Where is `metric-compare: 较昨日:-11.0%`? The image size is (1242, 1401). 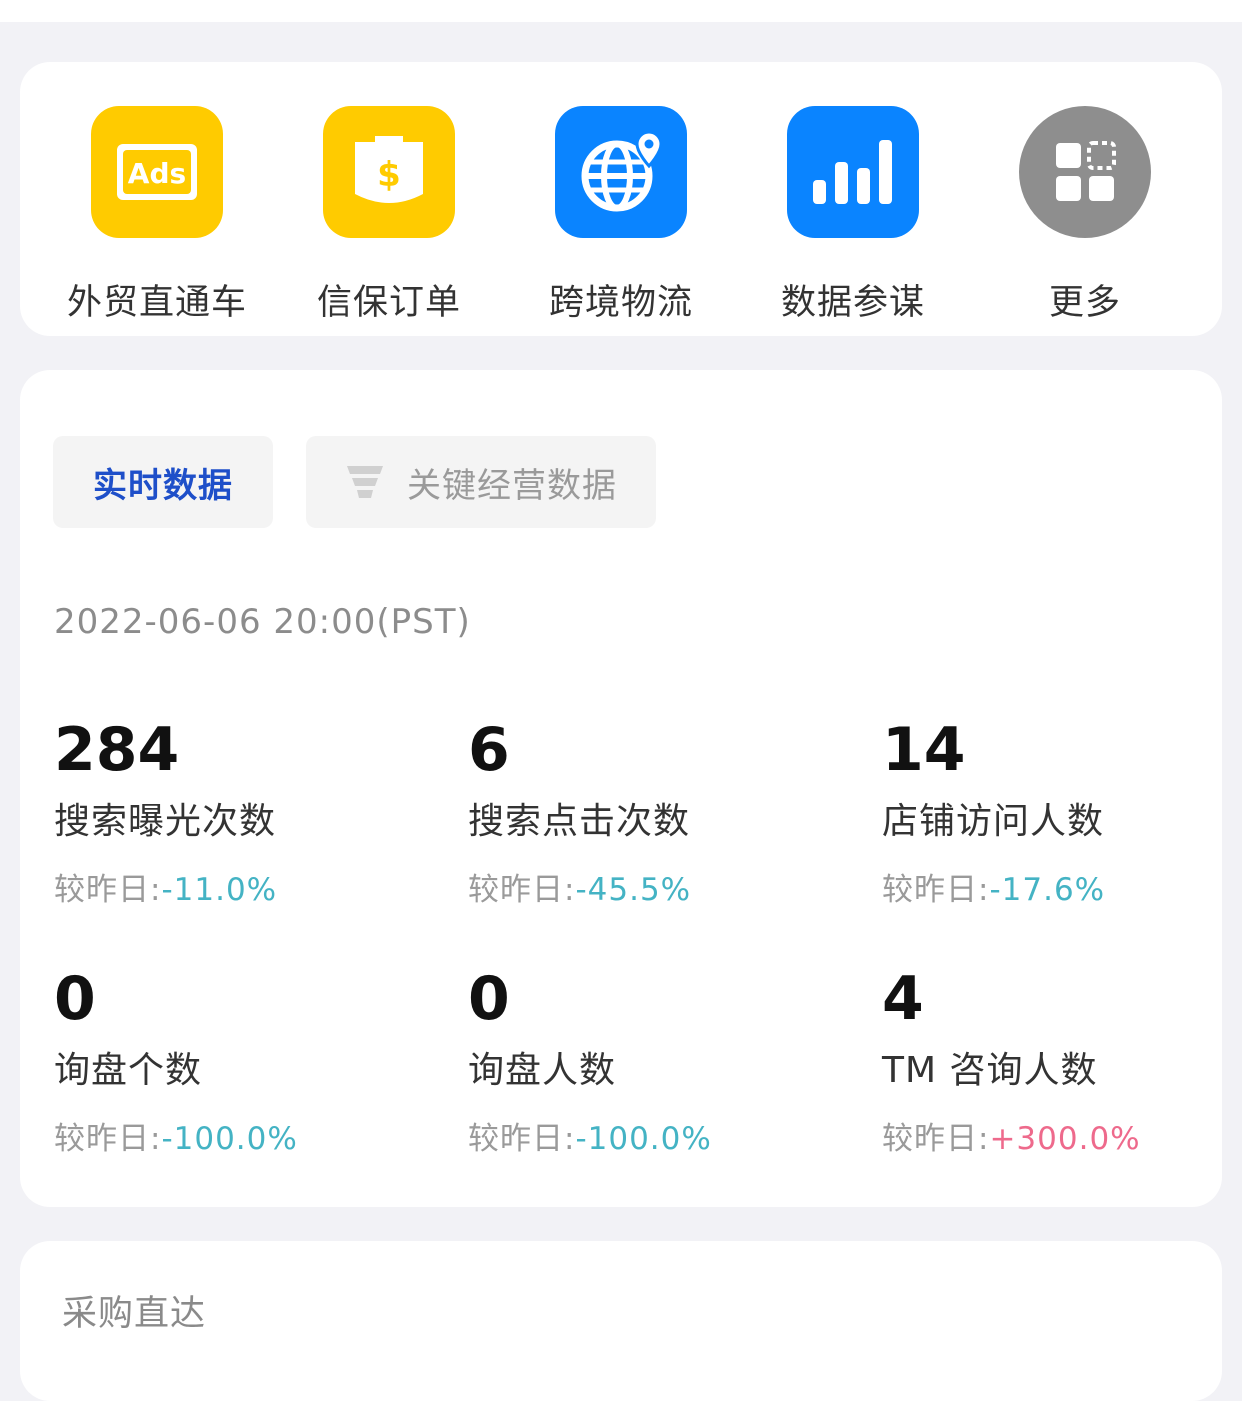
metric-compare: 较昨日:-11.0% is located at coordinates (166, 890).